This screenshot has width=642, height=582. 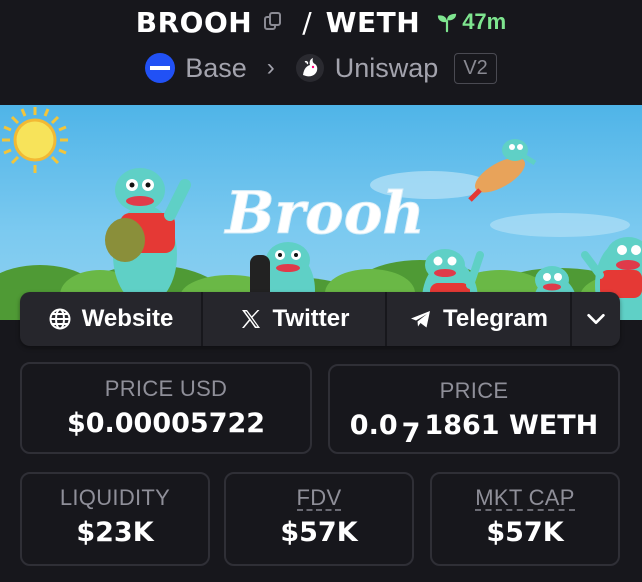 I want to click on telegram-icon, so click(x=421, y=319).